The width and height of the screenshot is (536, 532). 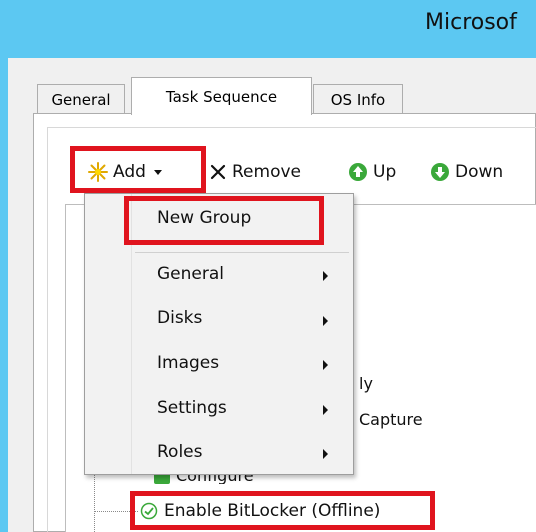 I want to click on down-button-label: Down, so click(x=479, y=172).